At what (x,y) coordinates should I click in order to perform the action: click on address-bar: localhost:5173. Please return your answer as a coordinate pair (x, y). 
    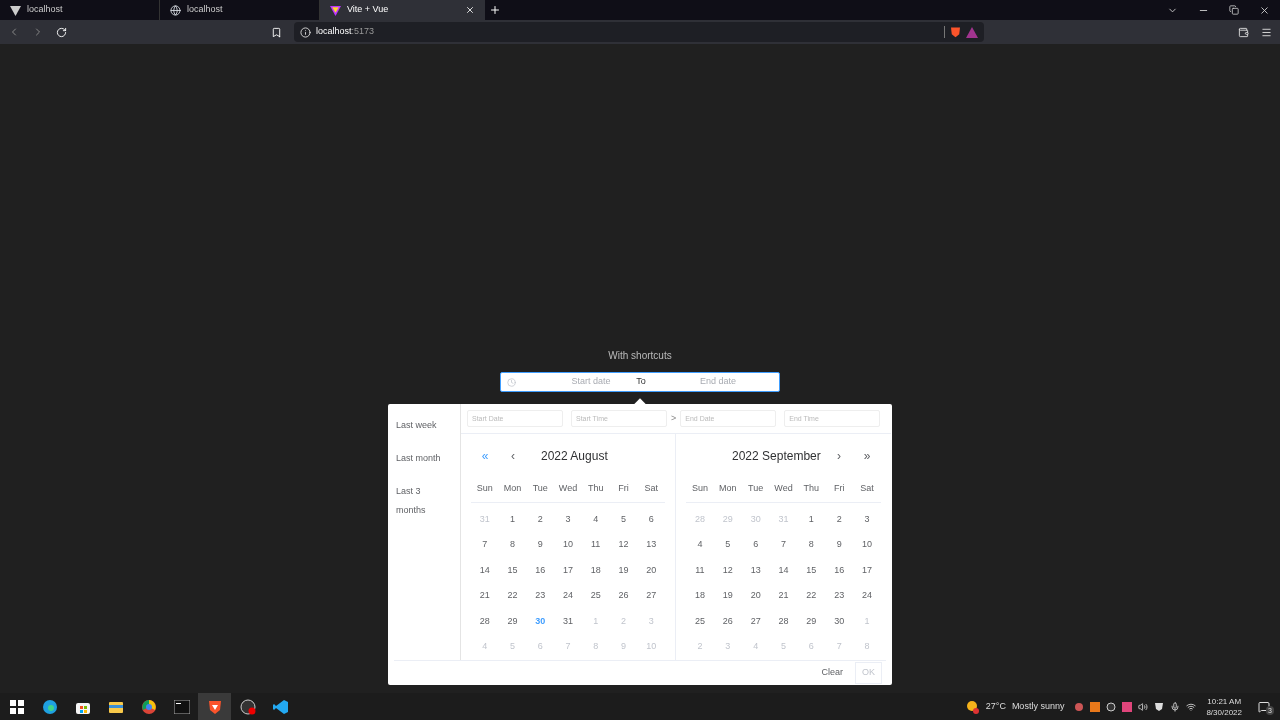
    Looking at the image, I should click on (639, 32).